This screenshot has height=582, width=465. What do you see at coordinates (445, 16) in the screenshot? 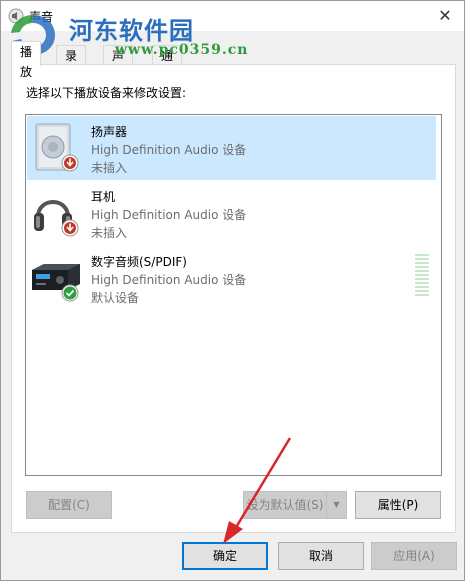
I see `close-button: ✕` at bounding box center [445, 16].